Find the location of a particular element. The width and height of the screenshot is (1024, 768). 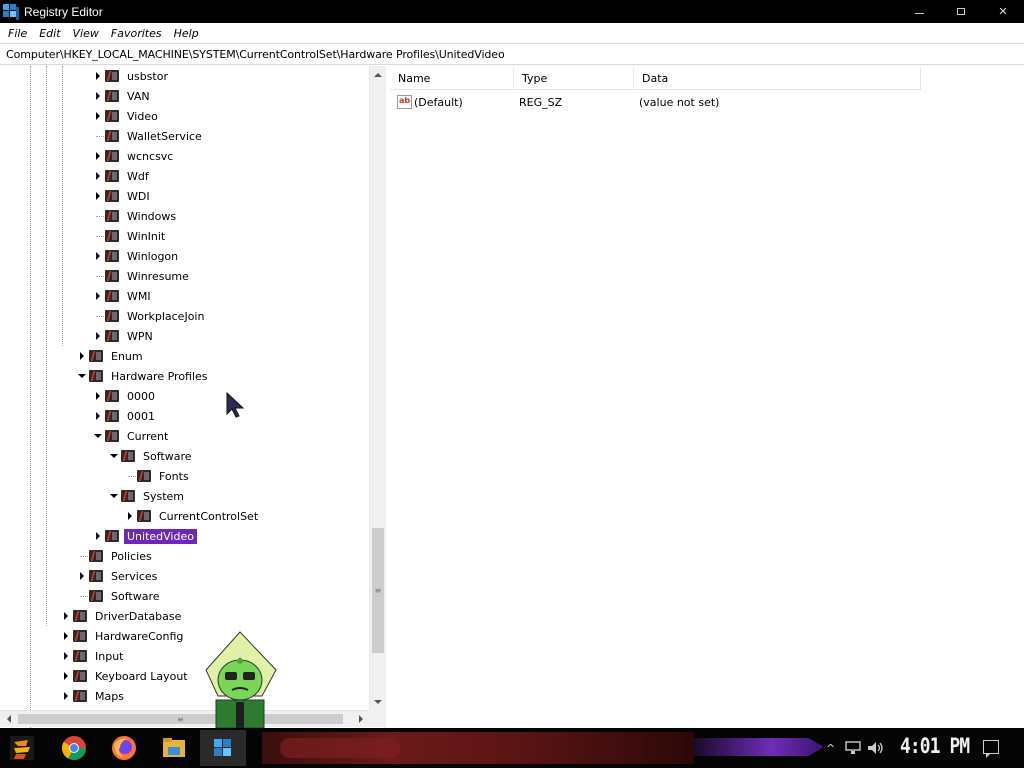

menu-edit: Edit is located at coordinates (49, 33).